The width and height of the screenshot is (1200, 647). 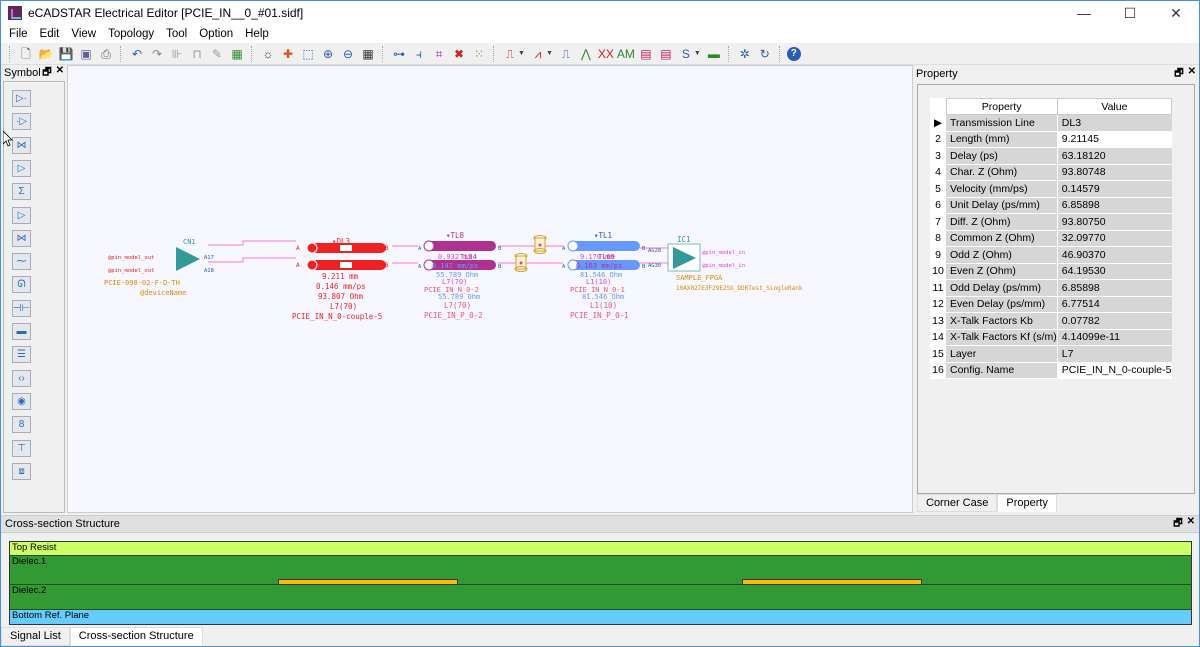 What do you see at coordinates (21, 98) in the screenshot?
I see `driver-icon: ▷·` at bounding box center [21, 98].